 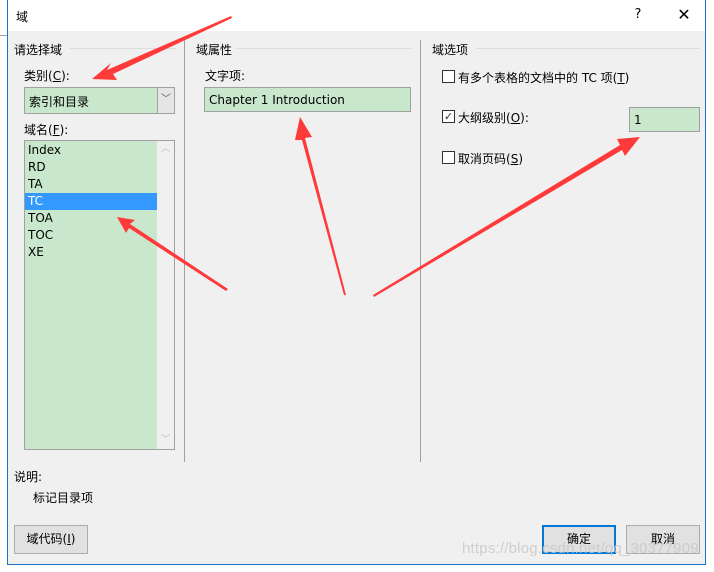 What do you see at coordinates (490, 159) in the screenshot?
I see `suppress-page-numbers-label: 取消页码(S)` at bounding box center [490, 159].